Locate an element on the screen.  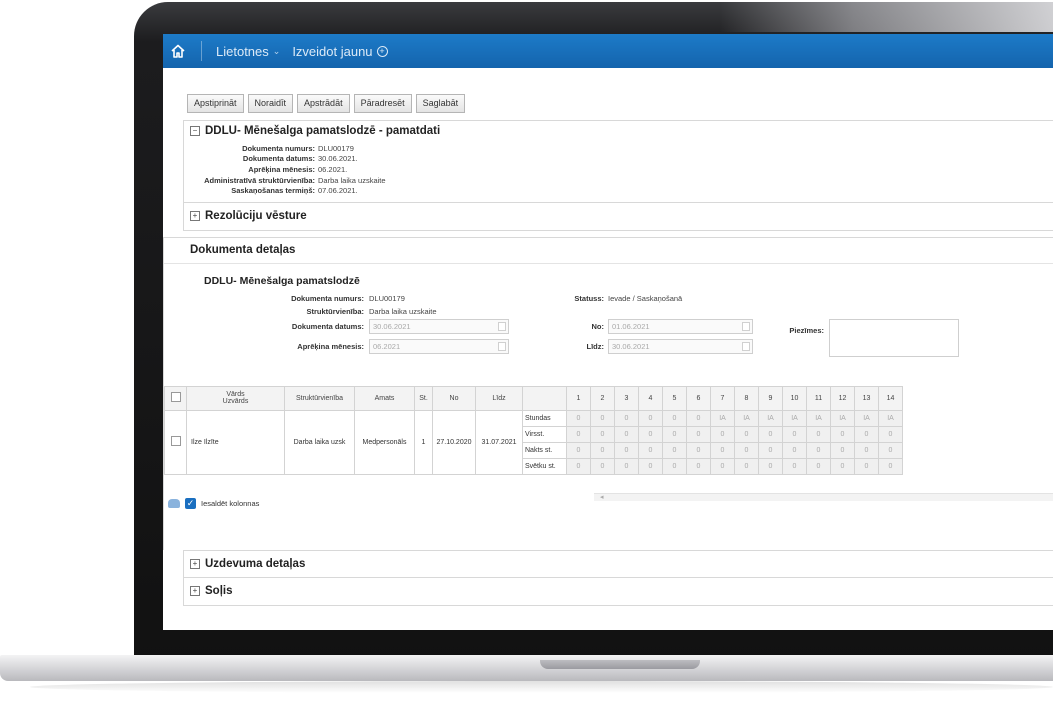
horizontal-scrollbar: ◂ is located at coordinates (823, 496).